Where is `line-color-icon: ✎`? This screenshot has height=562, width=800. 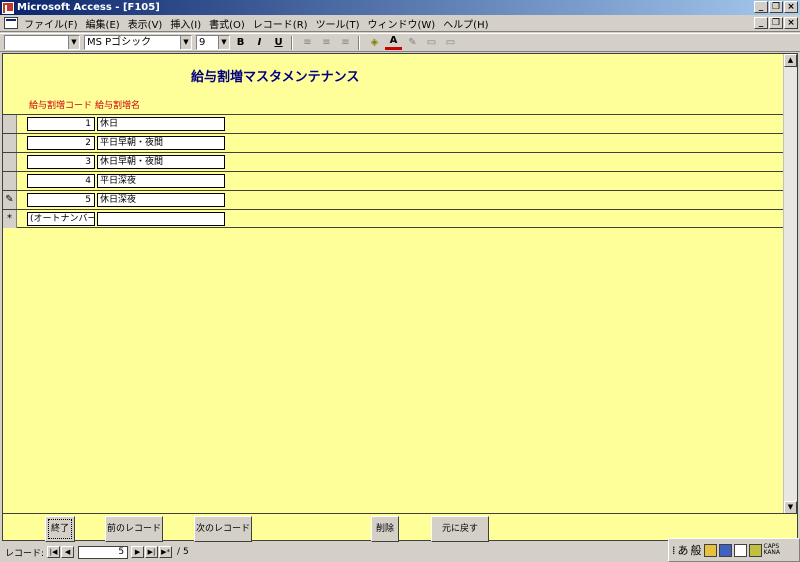 line-color-icon: ✎ is located at coordinates (412, 42).